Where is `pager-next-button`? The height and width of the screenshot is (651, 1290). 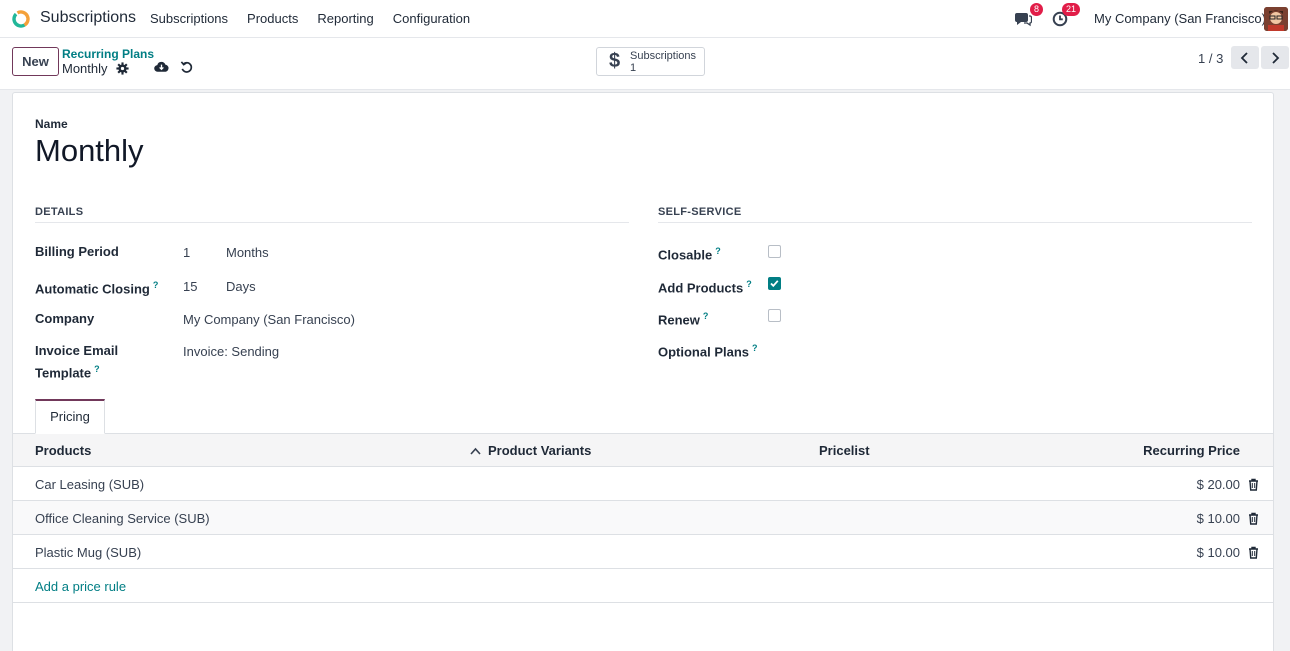
pager-next-button is located at coordinates (1275, 57).